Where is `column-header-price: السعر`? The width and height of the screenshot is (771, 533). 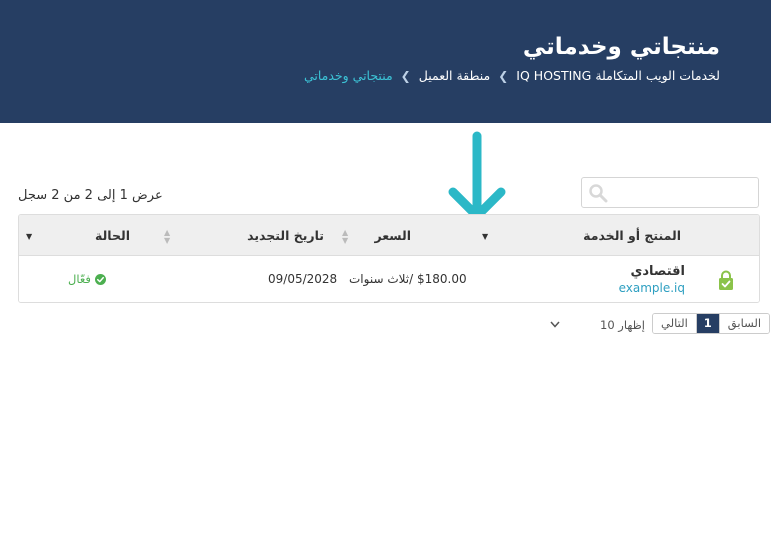
column-header-price: السعر is located at coordinates (392, 235).